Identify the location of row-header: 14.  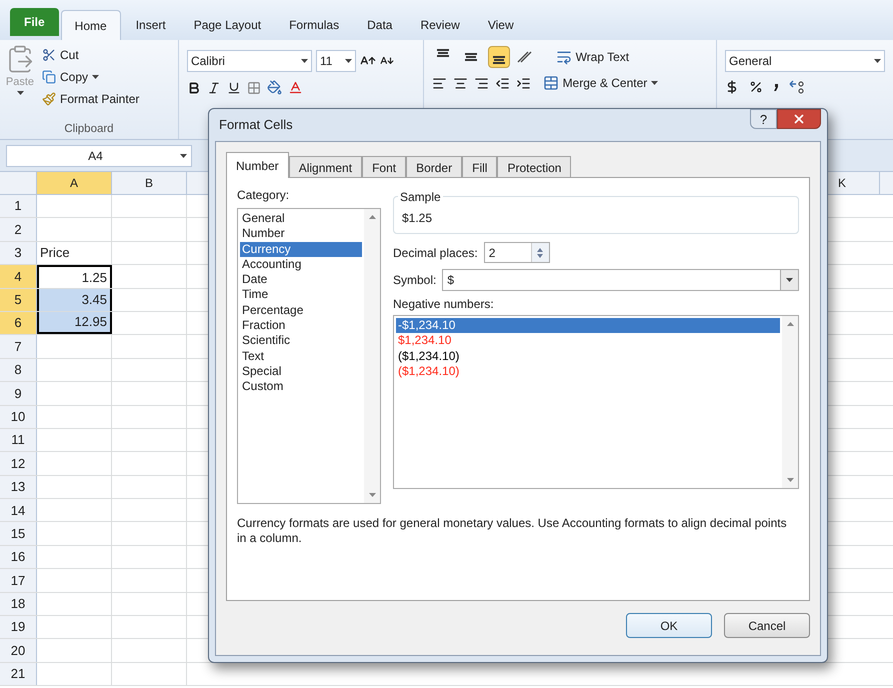
(18, 510).